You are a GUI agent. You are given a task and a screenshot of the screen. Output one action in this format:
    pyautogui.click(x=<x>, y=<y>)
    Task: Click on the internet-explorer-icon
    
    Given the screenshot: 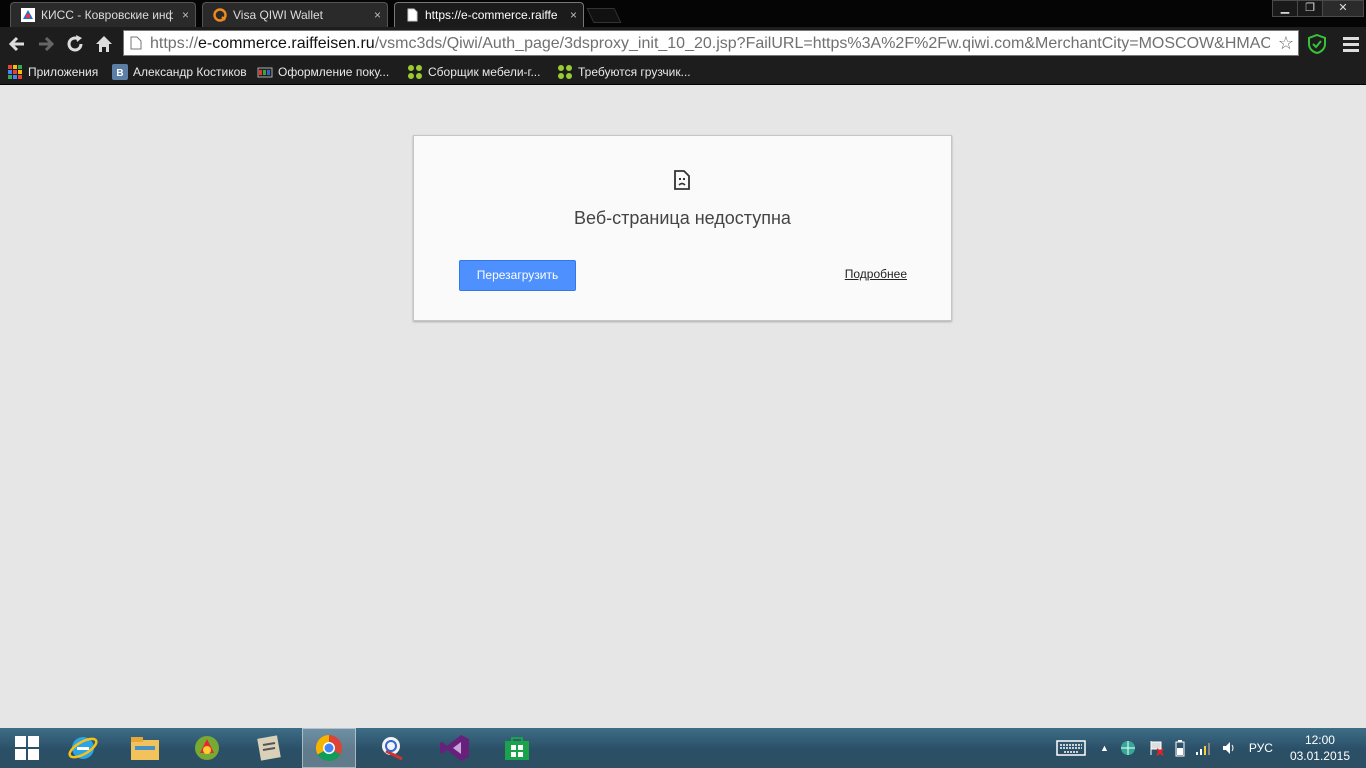 What is the action you would take?
    pyautogui.click(x=83, y=748)
    